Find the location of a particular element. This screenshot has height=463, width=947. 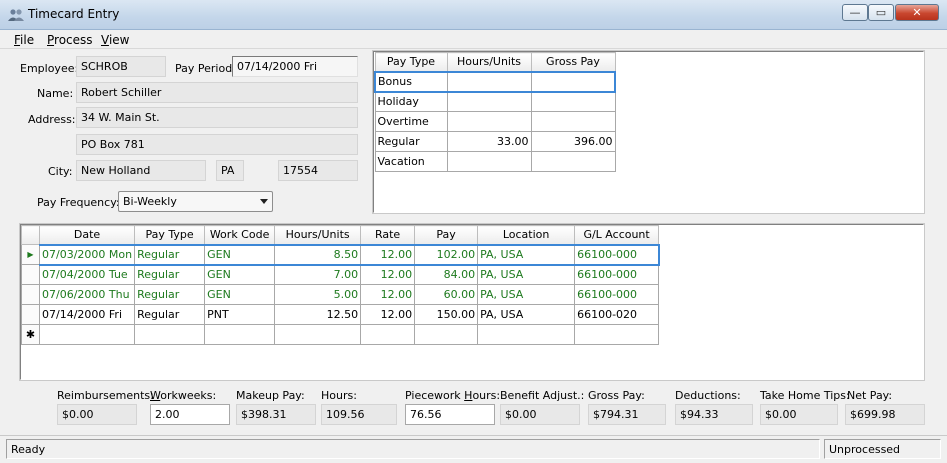

cell-date: 07/14/2000 Fri is located at coordinates (87, 314).